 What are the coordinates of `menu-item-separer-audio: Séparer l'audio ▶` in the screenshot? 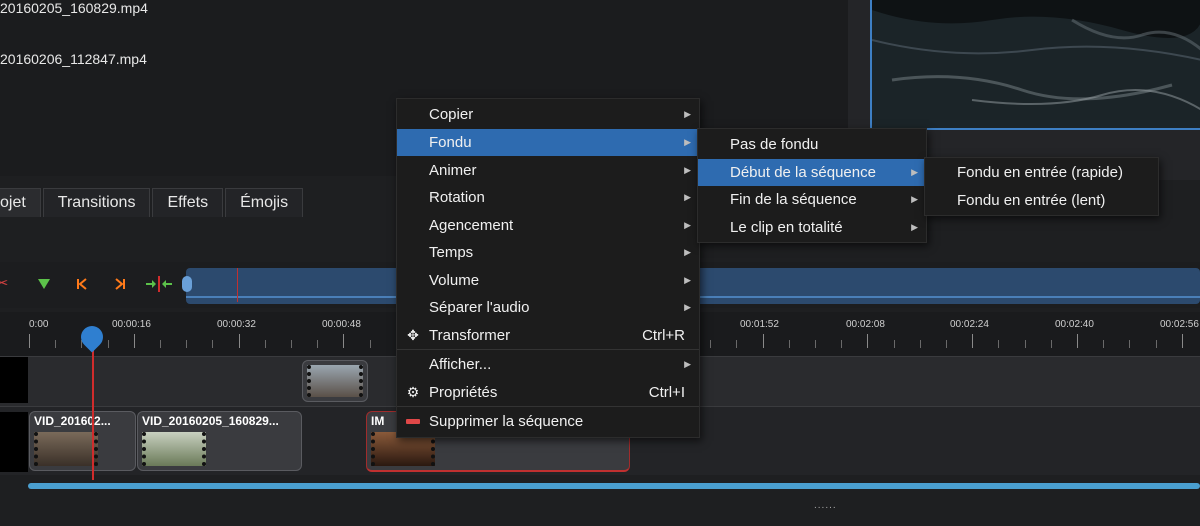 It's located at (548, 307).